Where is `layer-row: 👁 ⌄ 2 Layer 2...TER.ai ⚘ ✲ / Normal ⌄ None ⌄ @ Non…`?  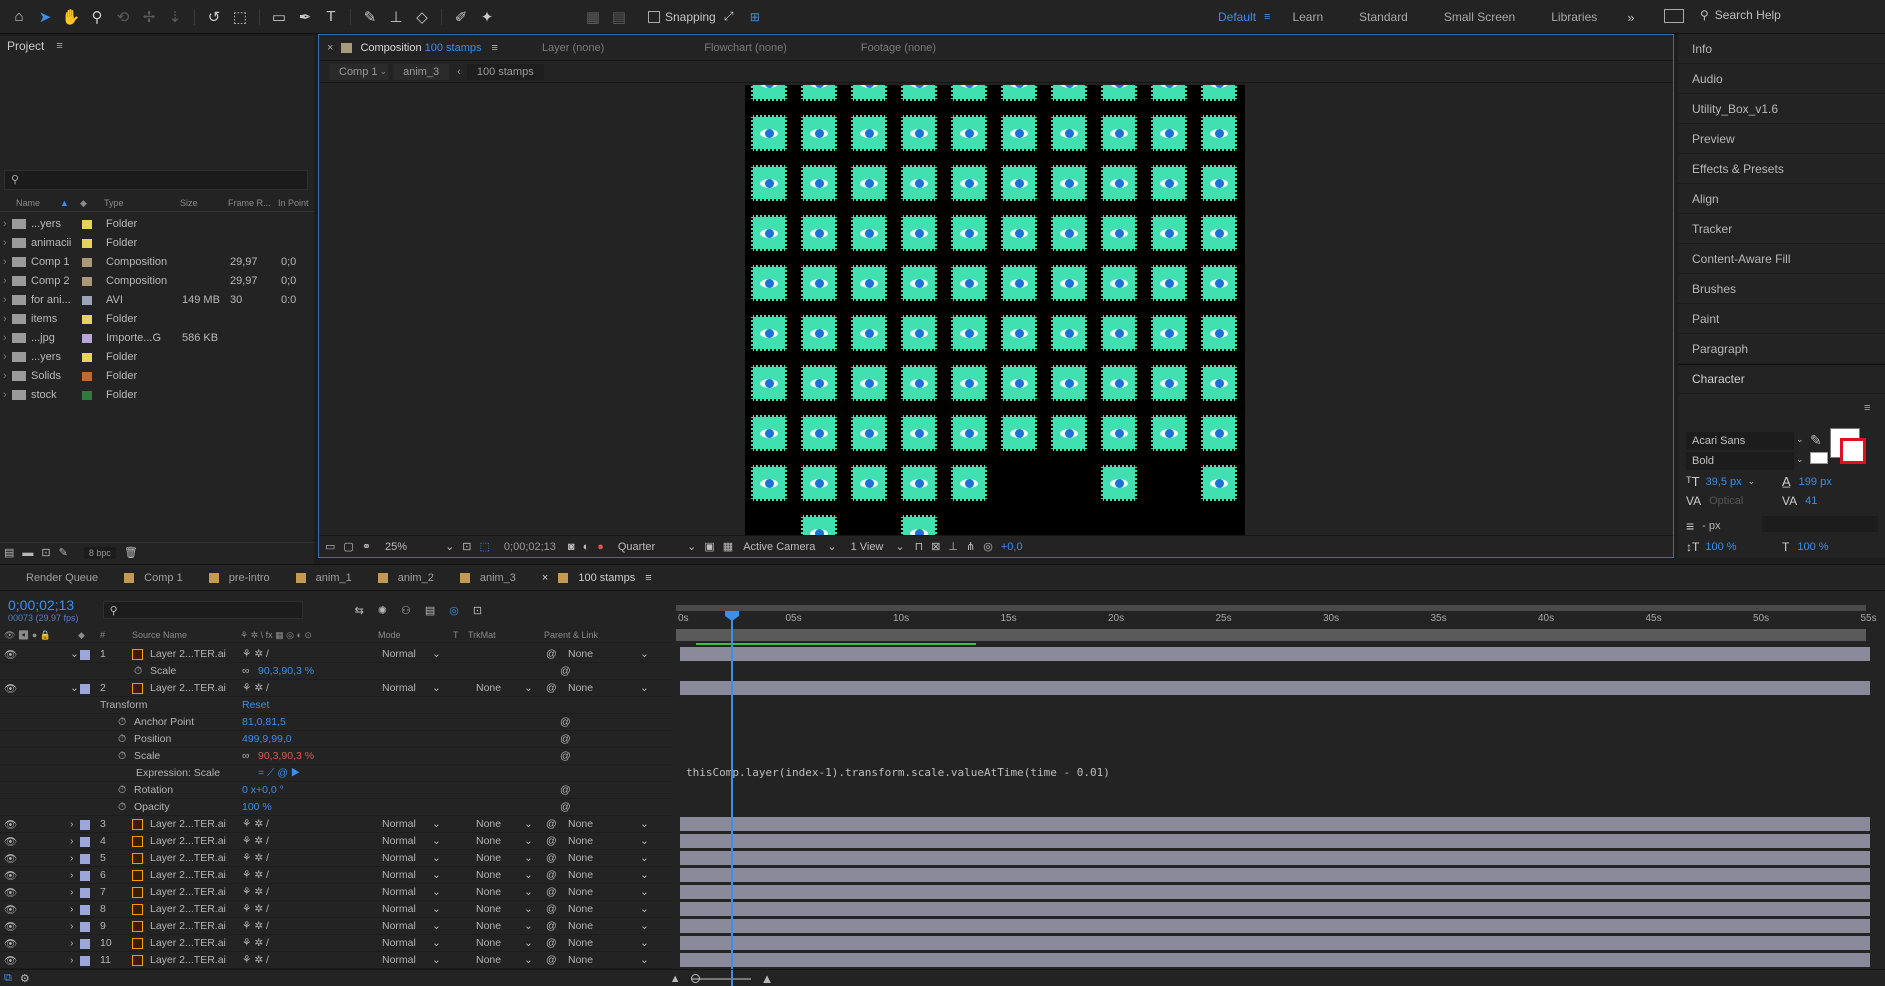 layer-row: 👁 ⌄ 2 Layer 2...TER.ai ⚘ ✲ / Normal ⌄ None ⌄ @ Non… is located at coordinates (336, 688).